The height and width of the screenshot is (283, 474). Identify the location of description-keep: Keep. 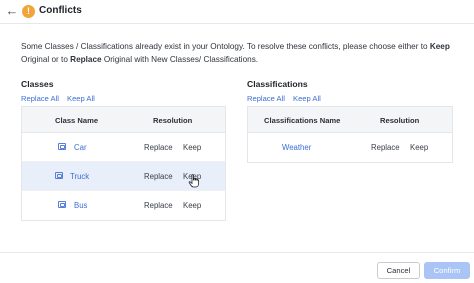
(439, 46).